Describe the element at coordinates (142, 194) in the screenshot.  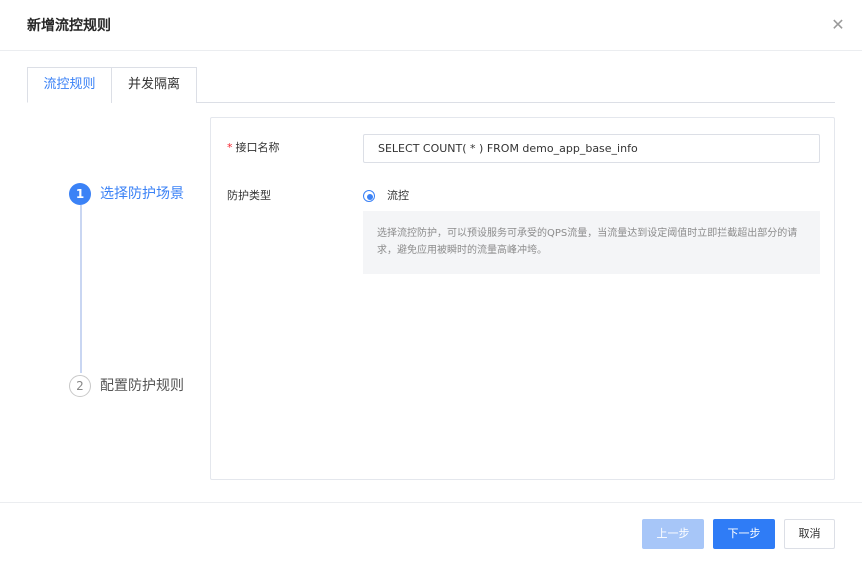
I see `step-label: 选择防护场景` at that location.